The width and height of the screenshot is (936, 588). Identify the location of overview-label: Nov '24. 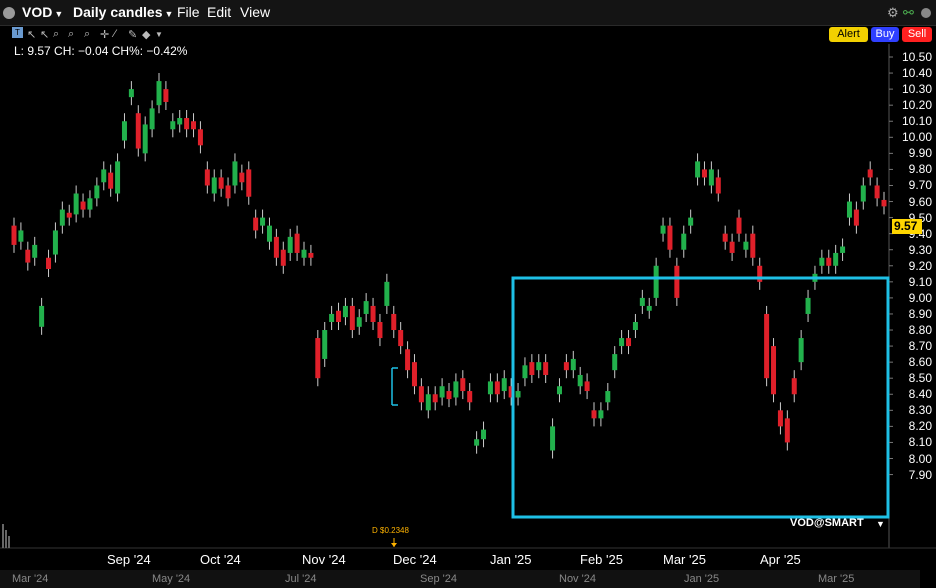
(577, 579).